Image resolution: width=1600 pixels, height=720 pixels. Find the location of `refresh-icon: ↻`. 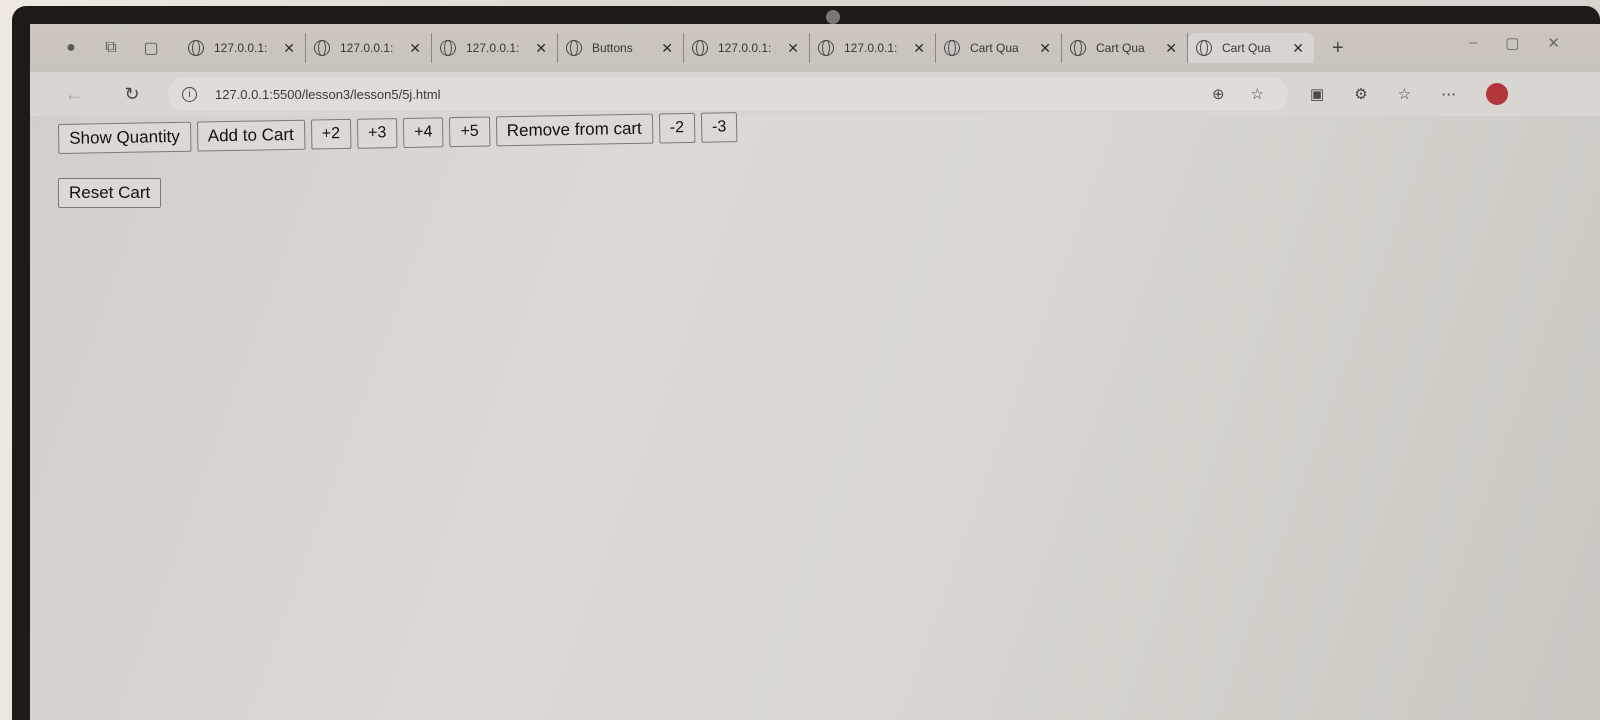

refresh-icon: ↻ is located at coordinates (132, 94).